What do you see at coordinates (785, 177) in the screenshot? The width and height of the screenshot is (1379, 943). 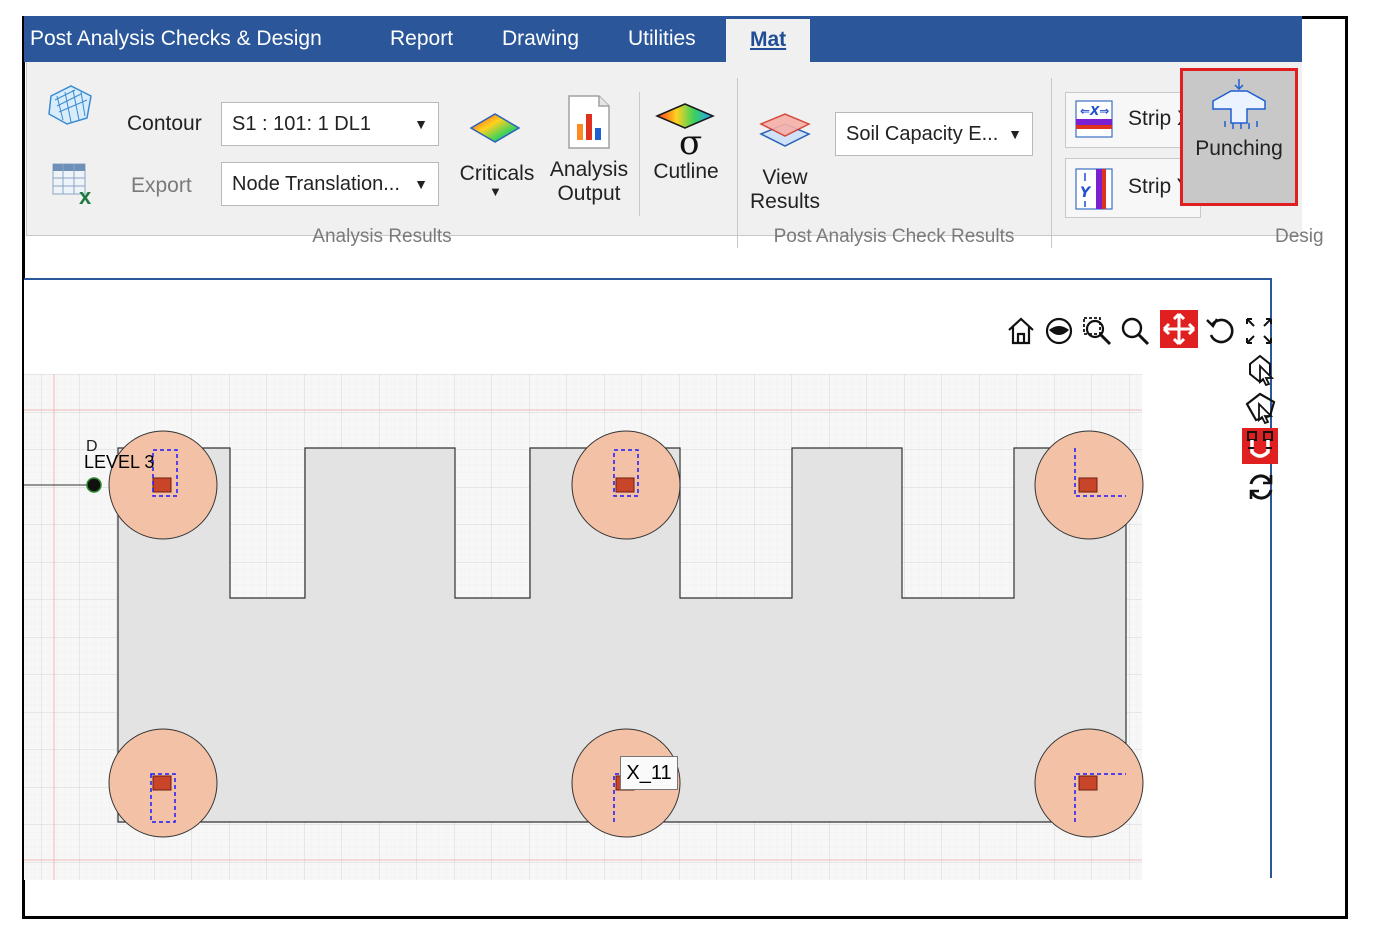 I see `view-results-line1: View` at bounding box center [785, 177].